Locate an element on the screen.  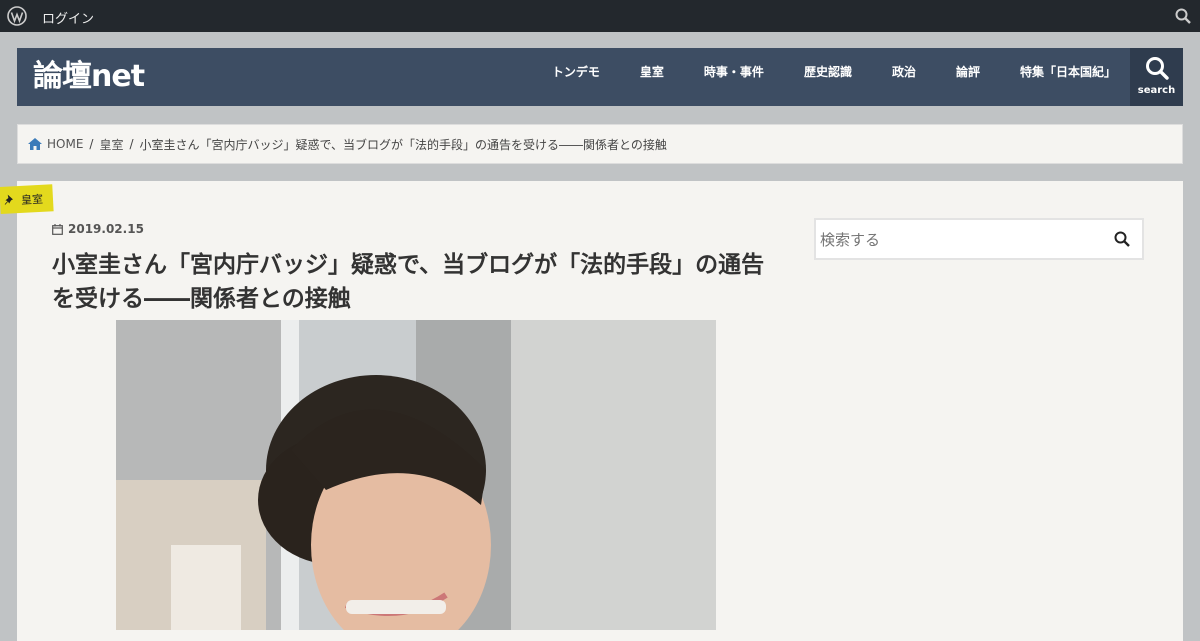
nav-item-seiji: 政治 is located at coordinates (904, 77).